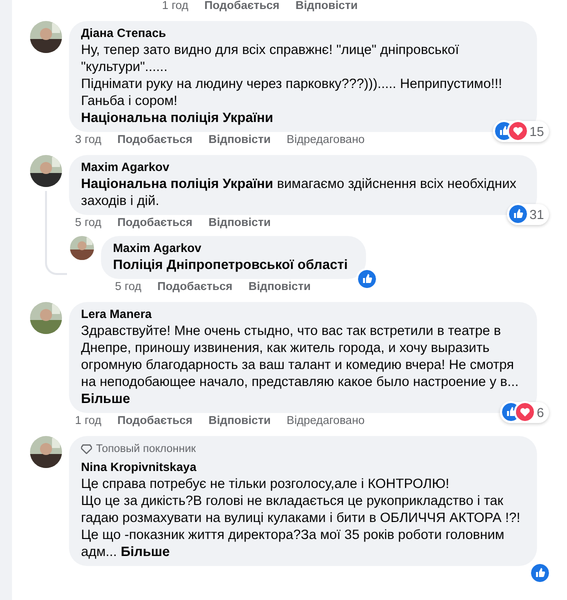 The image size is (567, 600). I want to click on reaction-summary, so click(367, 279).